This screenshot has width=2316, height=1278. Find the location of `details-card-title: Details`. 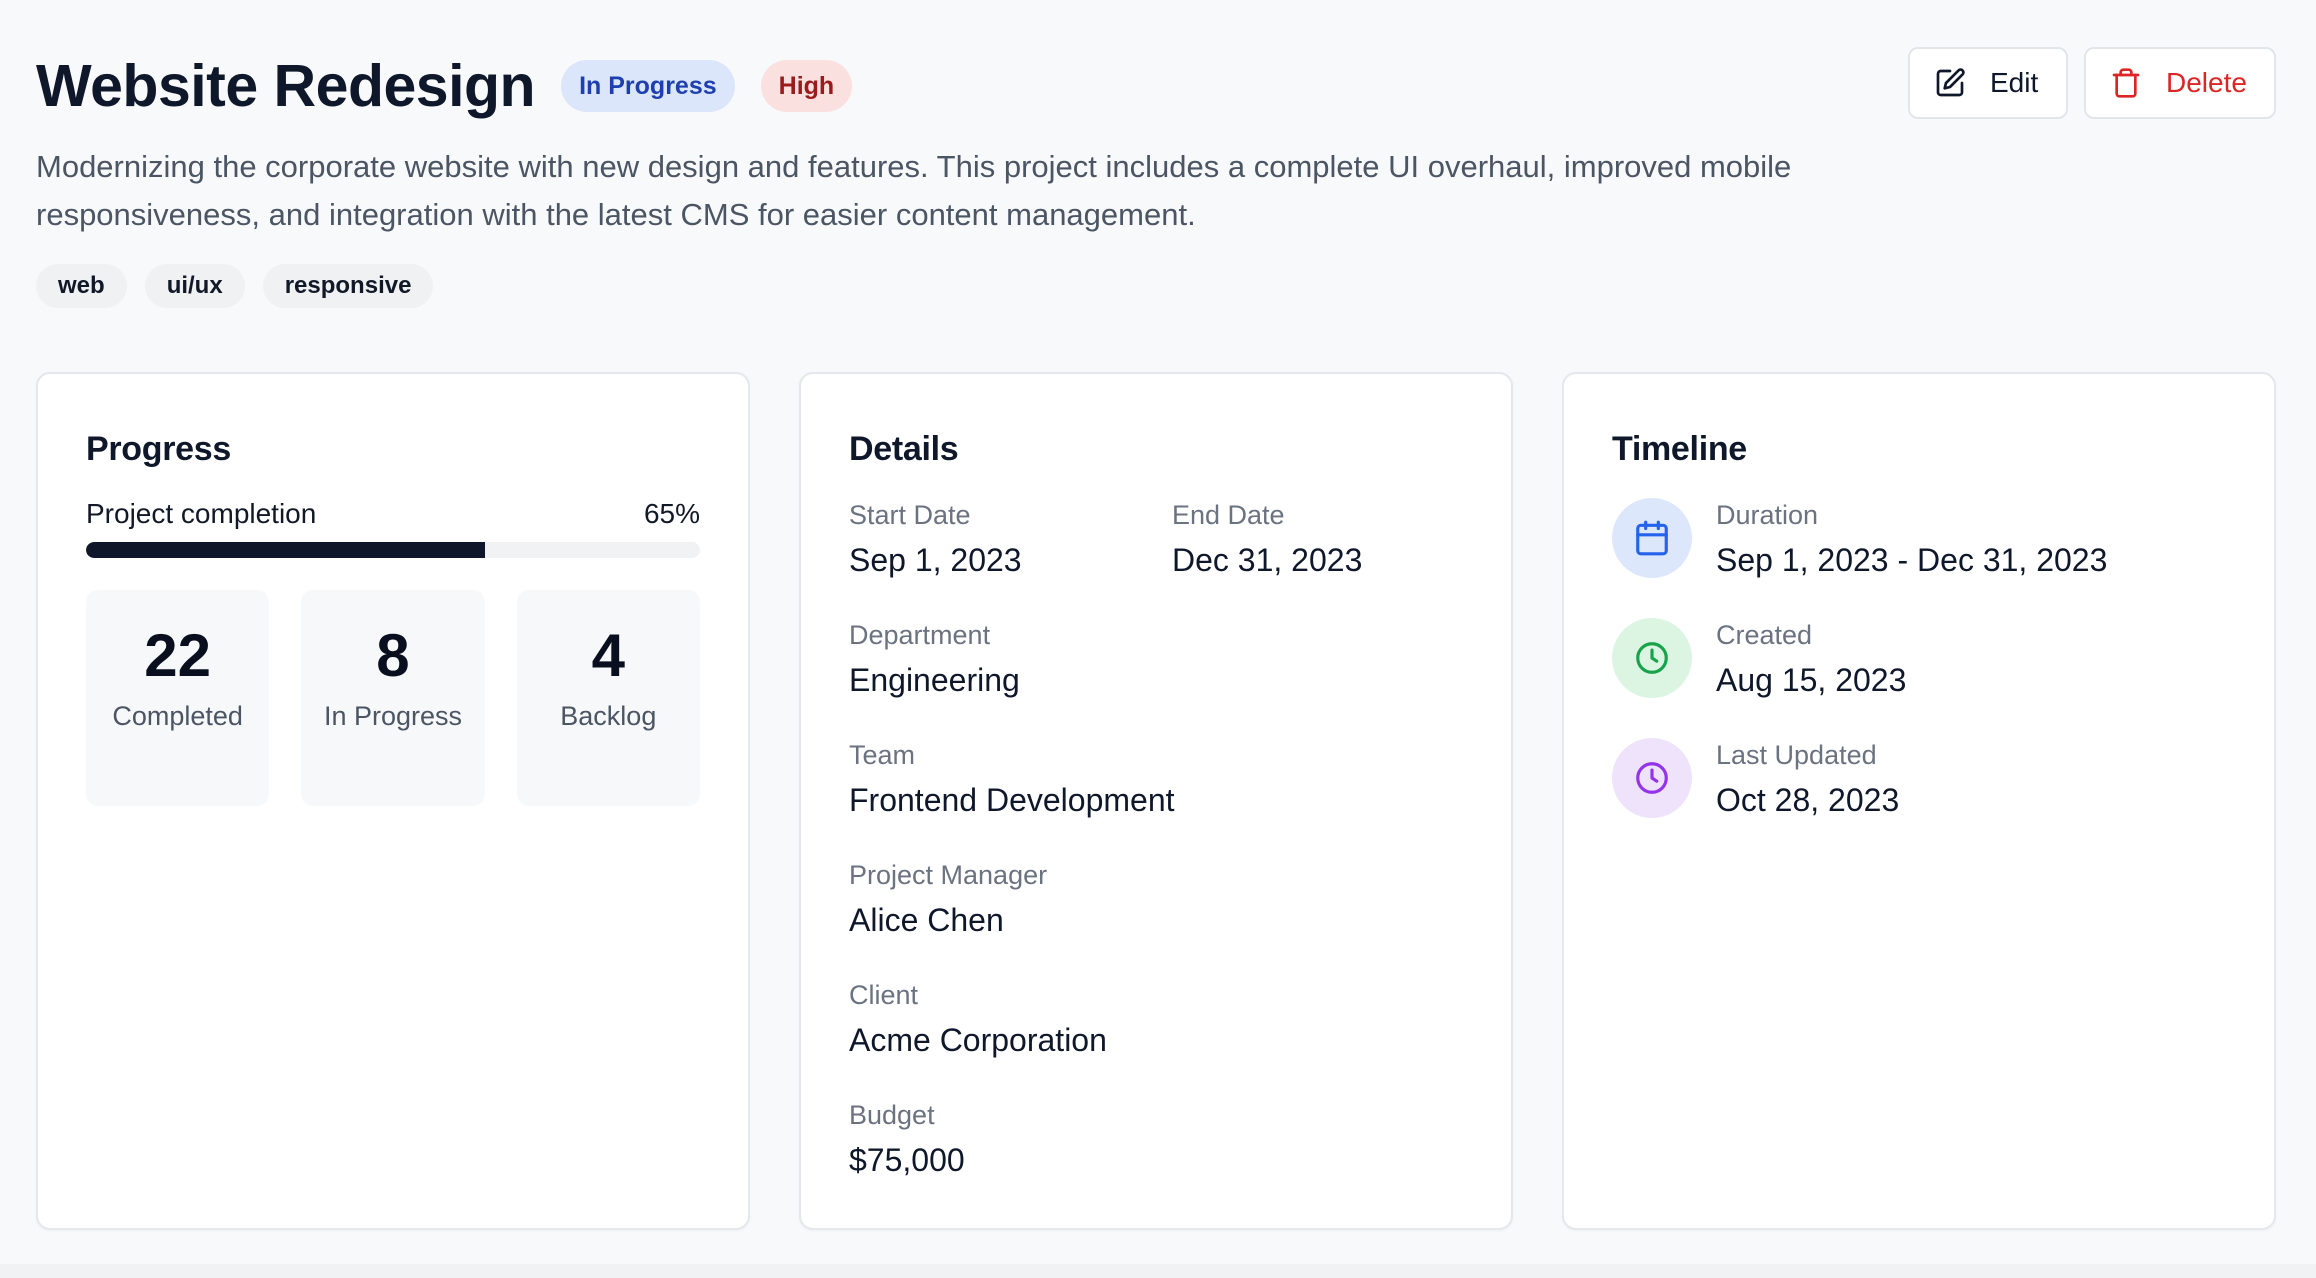

details-card-title: Details is located at coordinates (904, 449).